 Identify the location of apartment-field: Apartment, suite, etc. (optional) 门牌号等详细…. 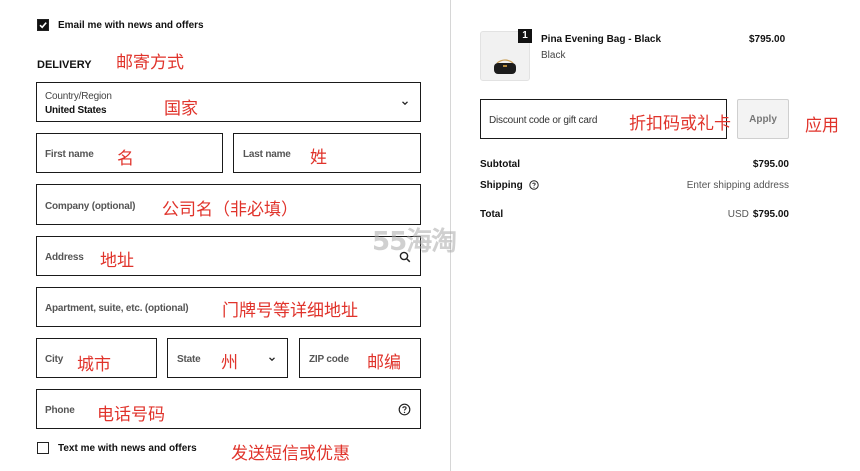
(228, 307).